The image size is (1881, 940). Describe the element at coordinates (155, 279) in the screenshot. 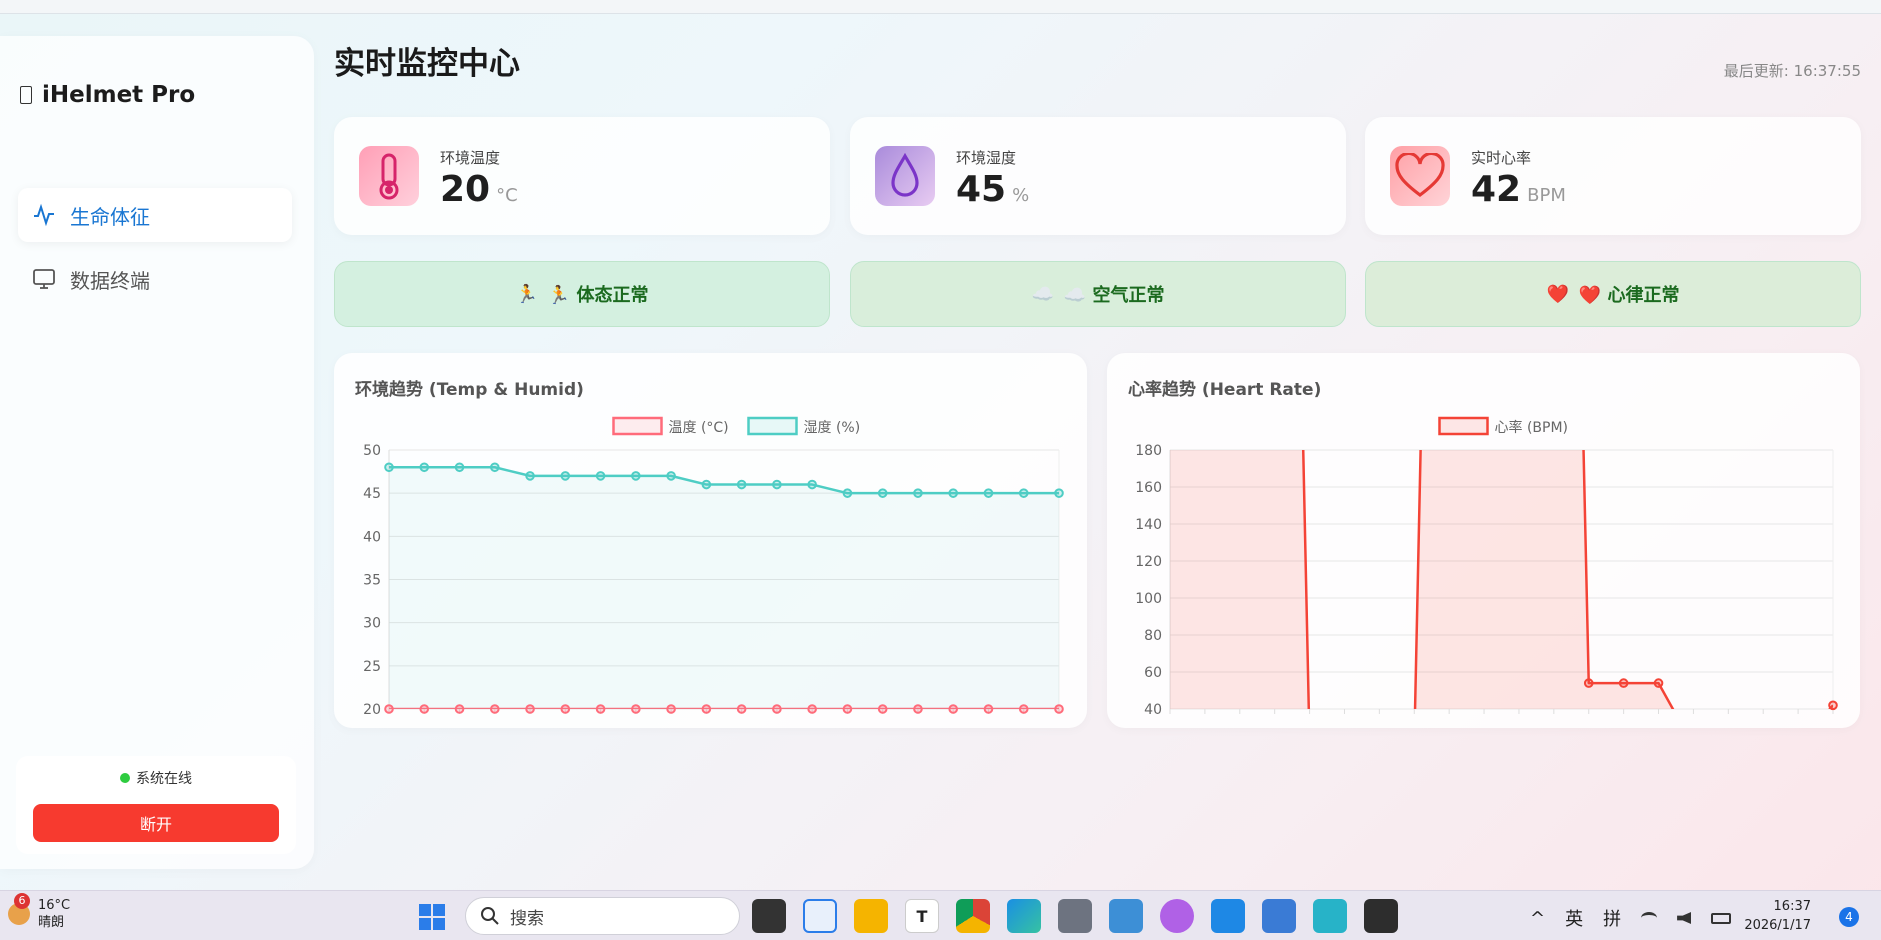

I see `sidebar-item-terminal: 数据终端` at that location.